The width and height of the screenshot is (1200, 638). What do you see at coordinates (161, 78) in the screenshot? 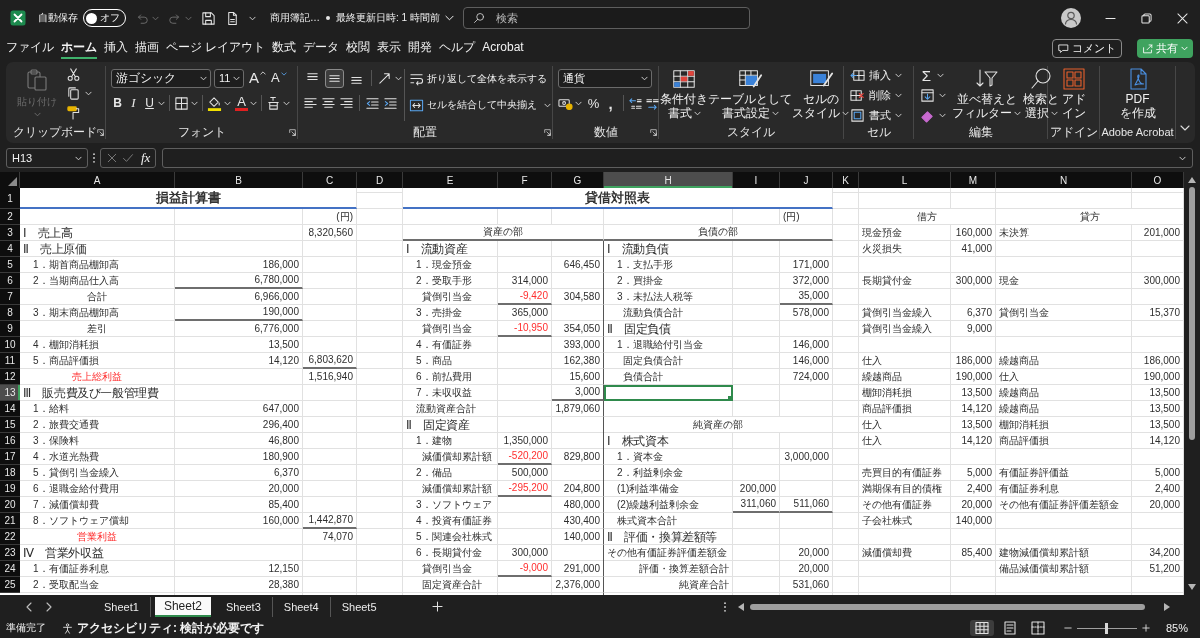
I see `font-name-dropdown: 游ゴシック` at bounding box center [161, 78].